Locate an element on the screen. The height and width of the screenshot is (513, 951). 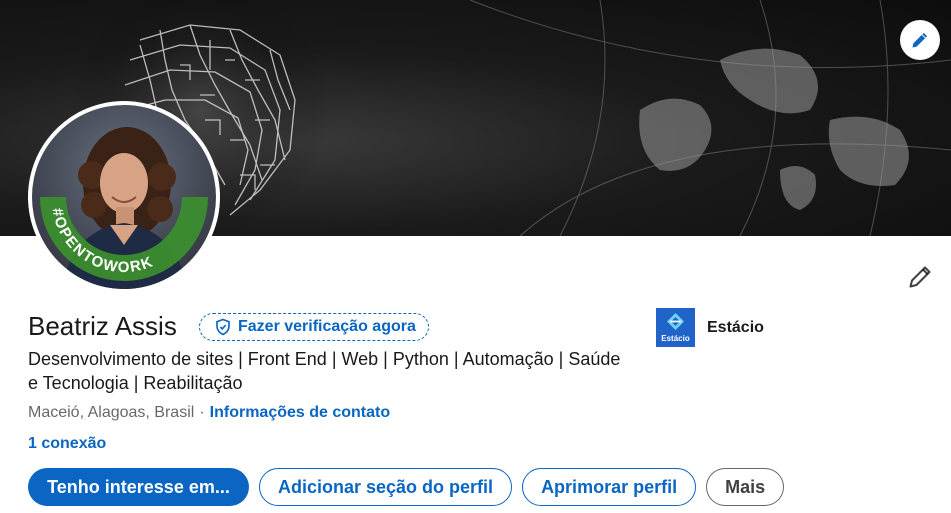
edit-banner-button is located at coordinates (920, 40).